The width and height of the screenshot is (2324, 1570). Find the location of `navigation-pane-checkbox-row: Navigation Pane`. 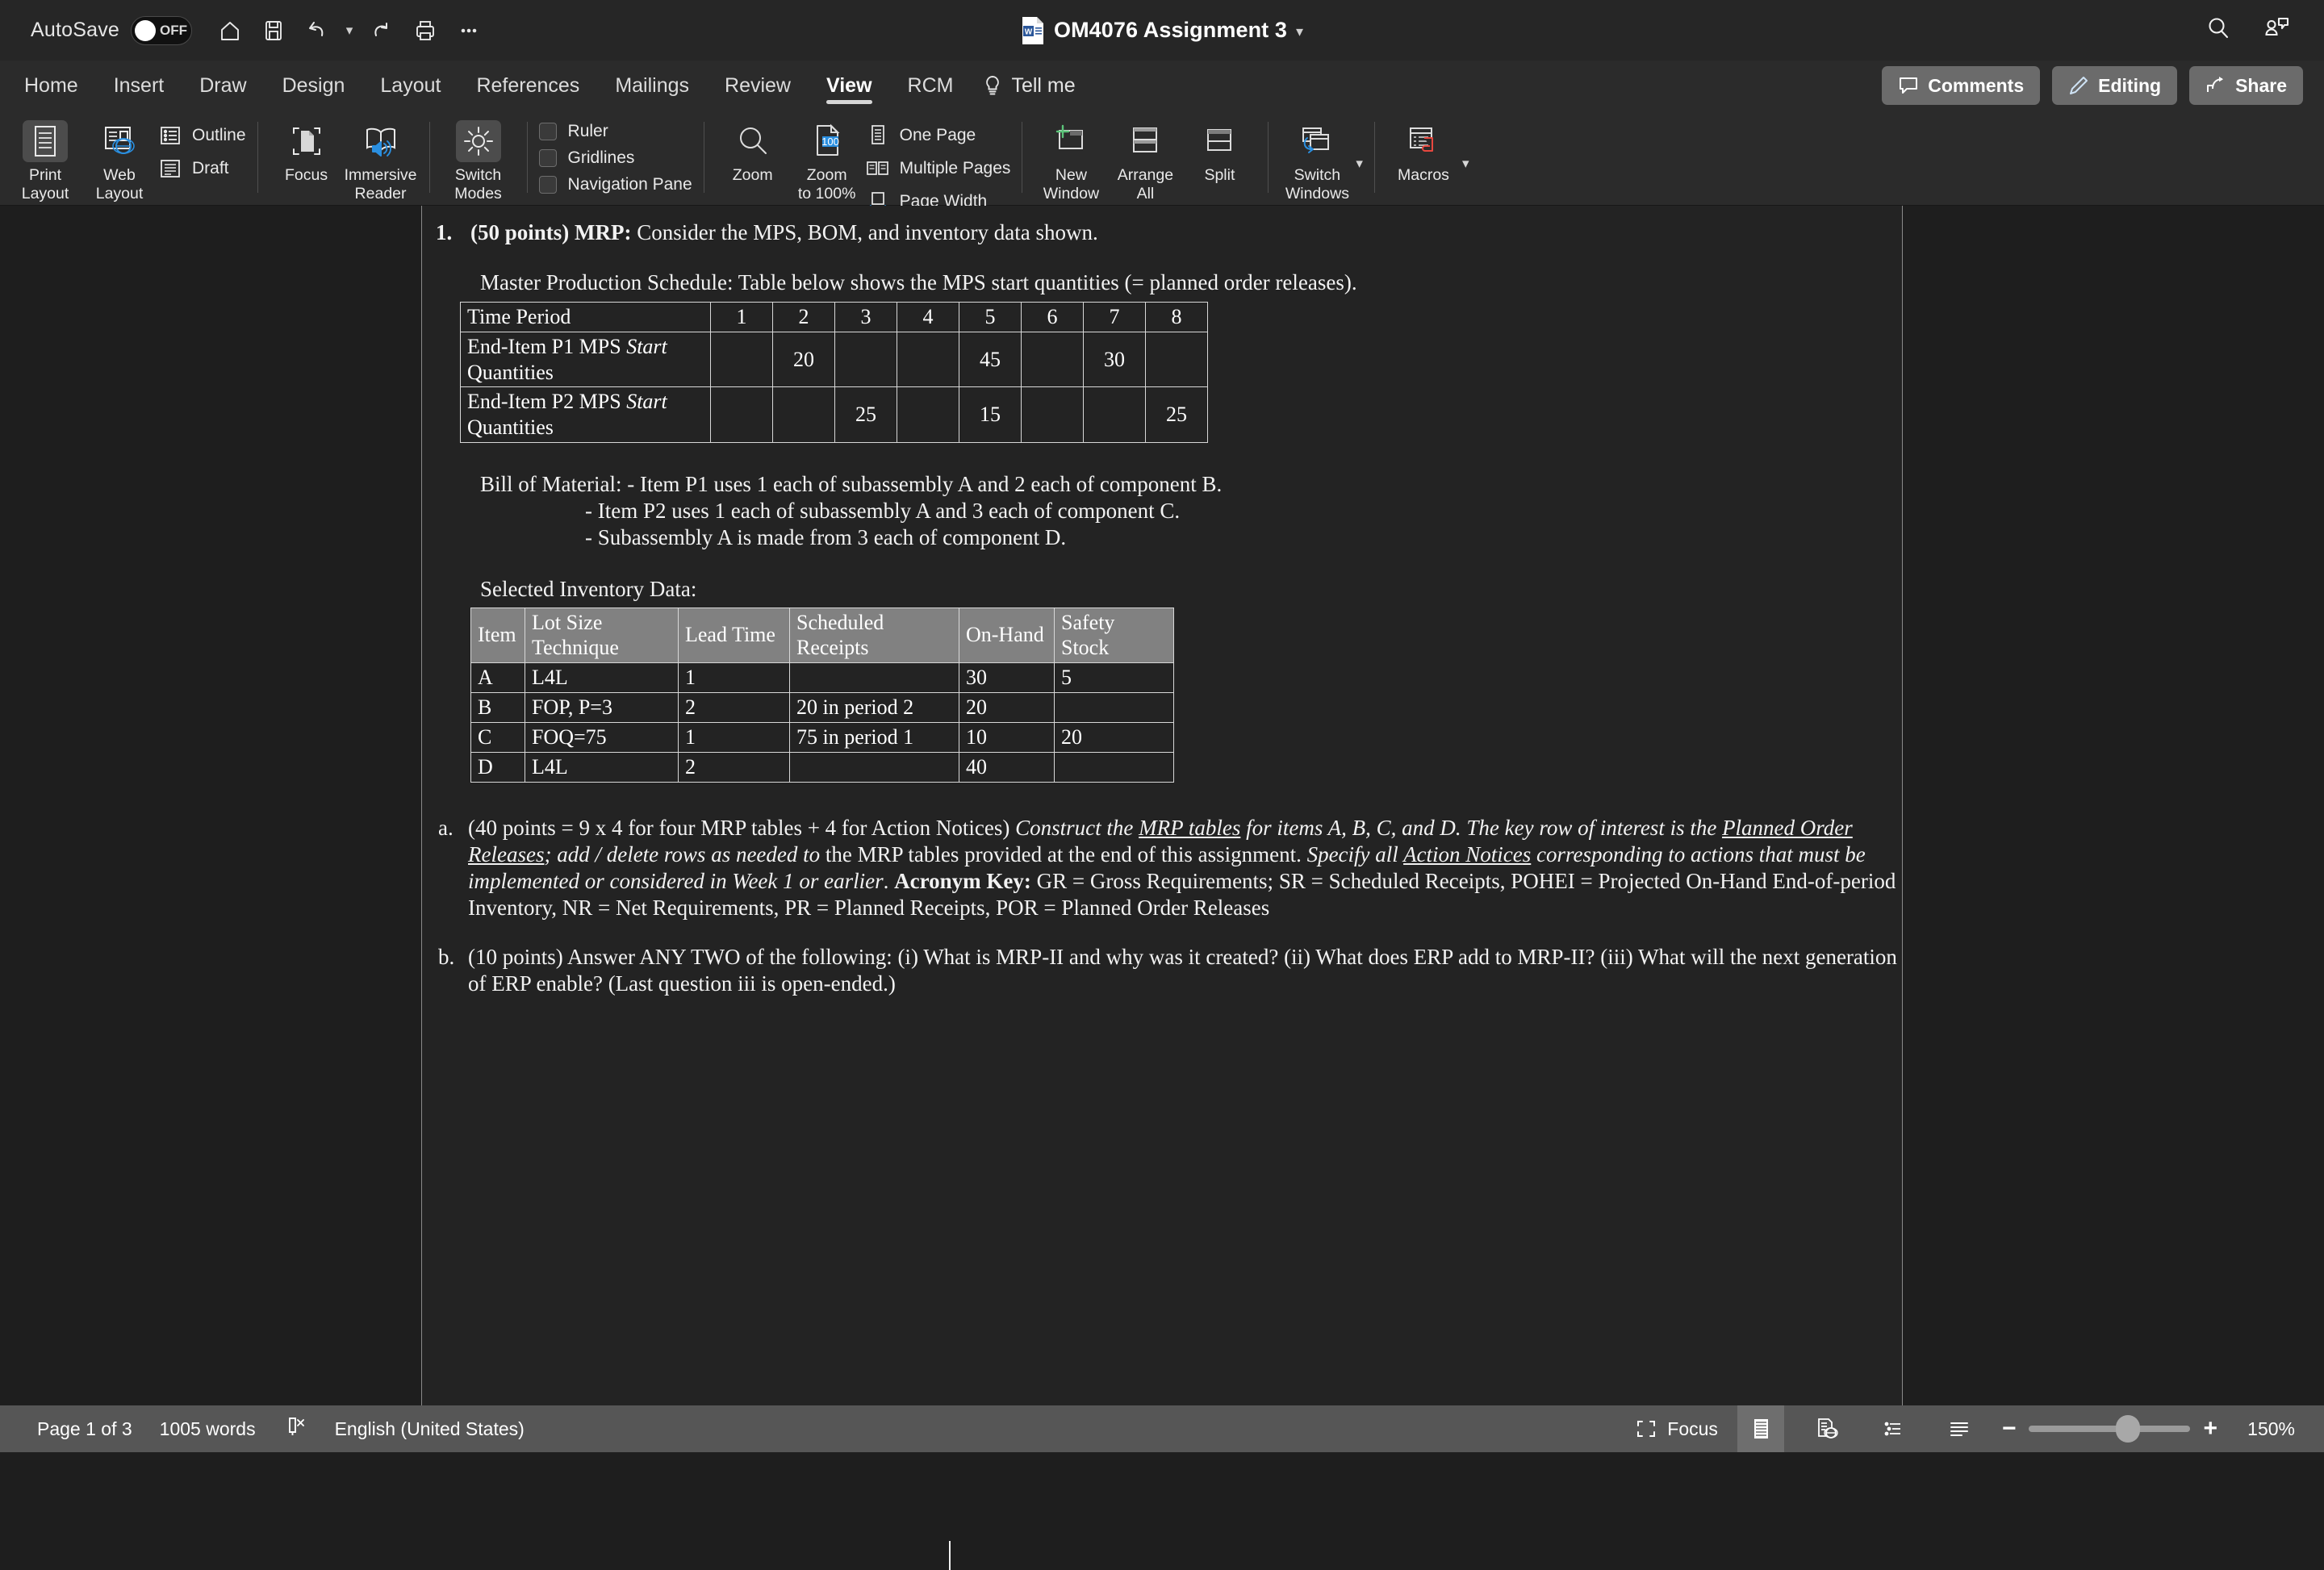

navigation-pane-checkbox-row: Navigation Pane is located at coordinates (615, 184).